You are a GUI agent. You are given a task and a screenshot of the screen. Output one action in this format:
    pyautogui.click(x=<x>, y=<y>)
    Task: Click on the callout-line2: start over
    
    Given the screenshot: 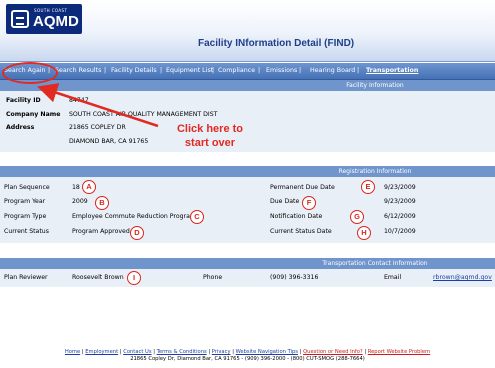 What is the action you would take?
    pyautogui.click(x=210, y=143)
    